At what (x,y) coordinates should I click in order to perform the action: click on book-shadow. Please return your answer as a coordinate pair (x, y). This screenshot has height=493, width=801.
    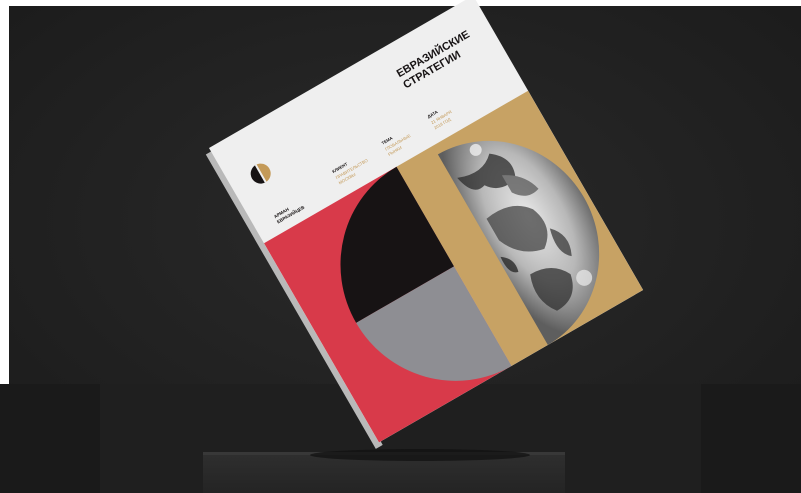
    Looking at the image, I should click on (420, 455).